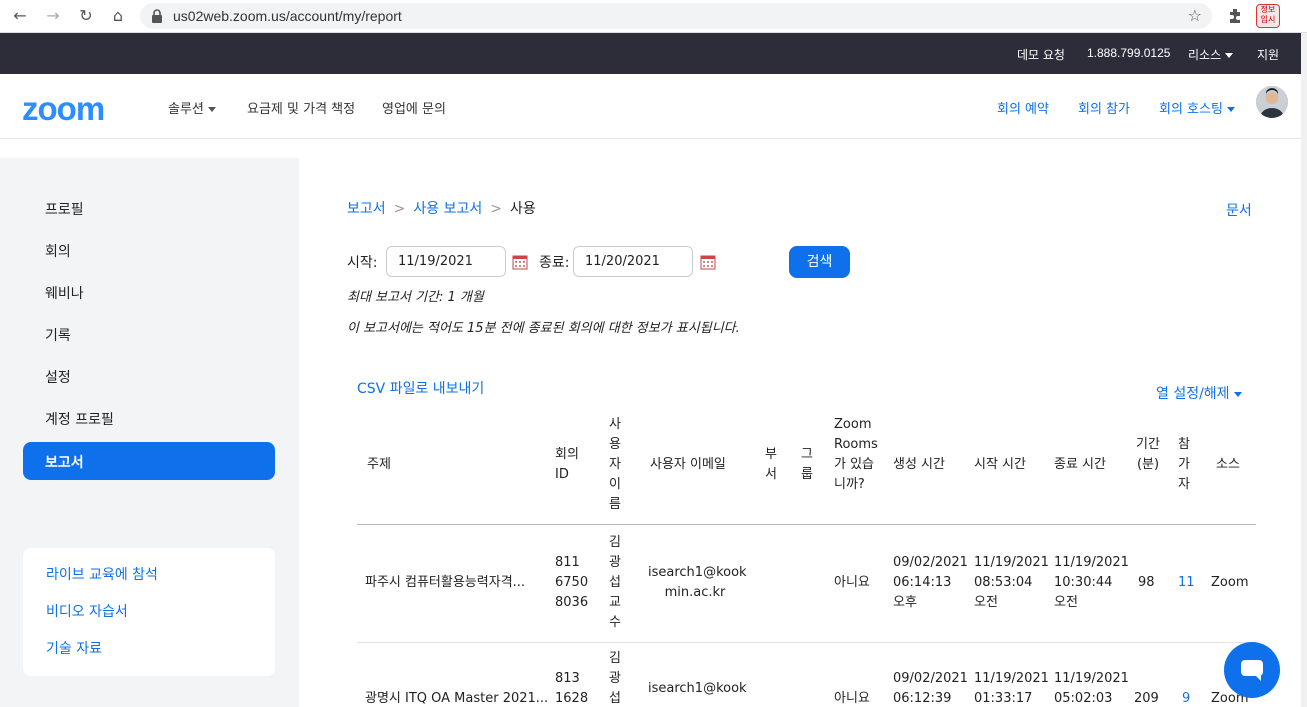 This screenshot has width=1307, height=707. What do you see at coordinates (1148, 455) in the screenshot?
I see `col-header-duration: 기간 (분)` at bounding box center [1148, 455].